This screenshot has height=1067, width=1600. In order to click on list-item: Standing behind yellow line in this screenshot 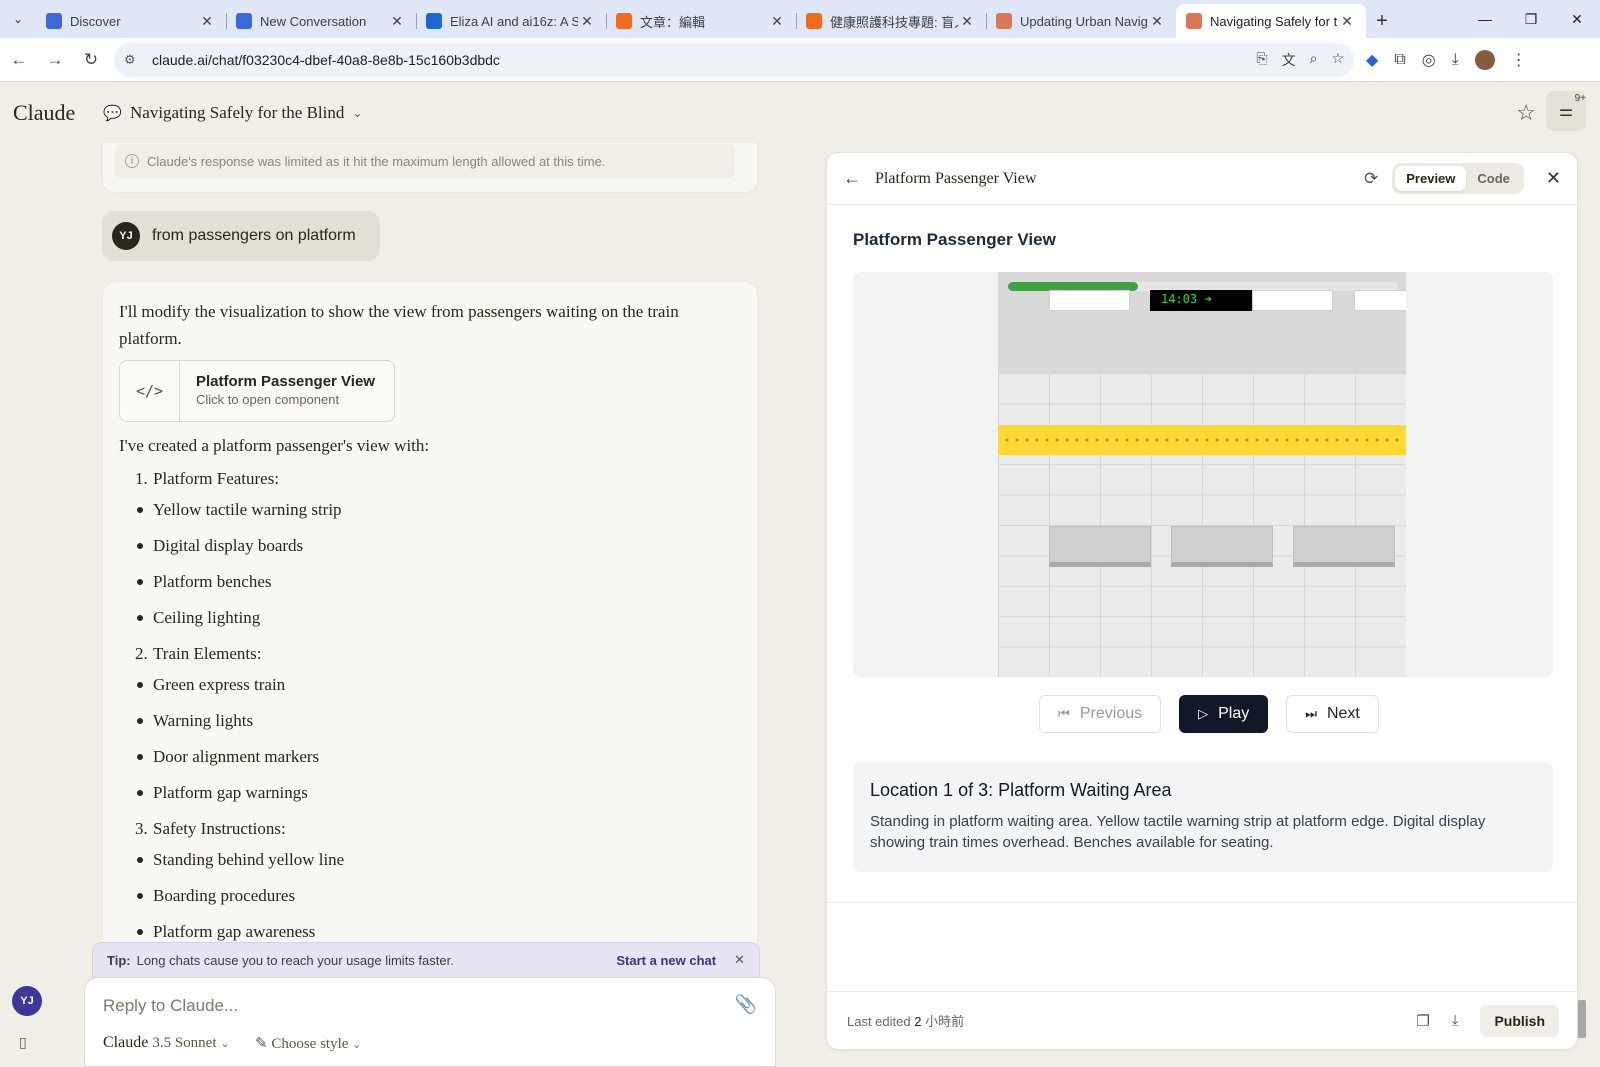, I will do `click(430, 859)`.